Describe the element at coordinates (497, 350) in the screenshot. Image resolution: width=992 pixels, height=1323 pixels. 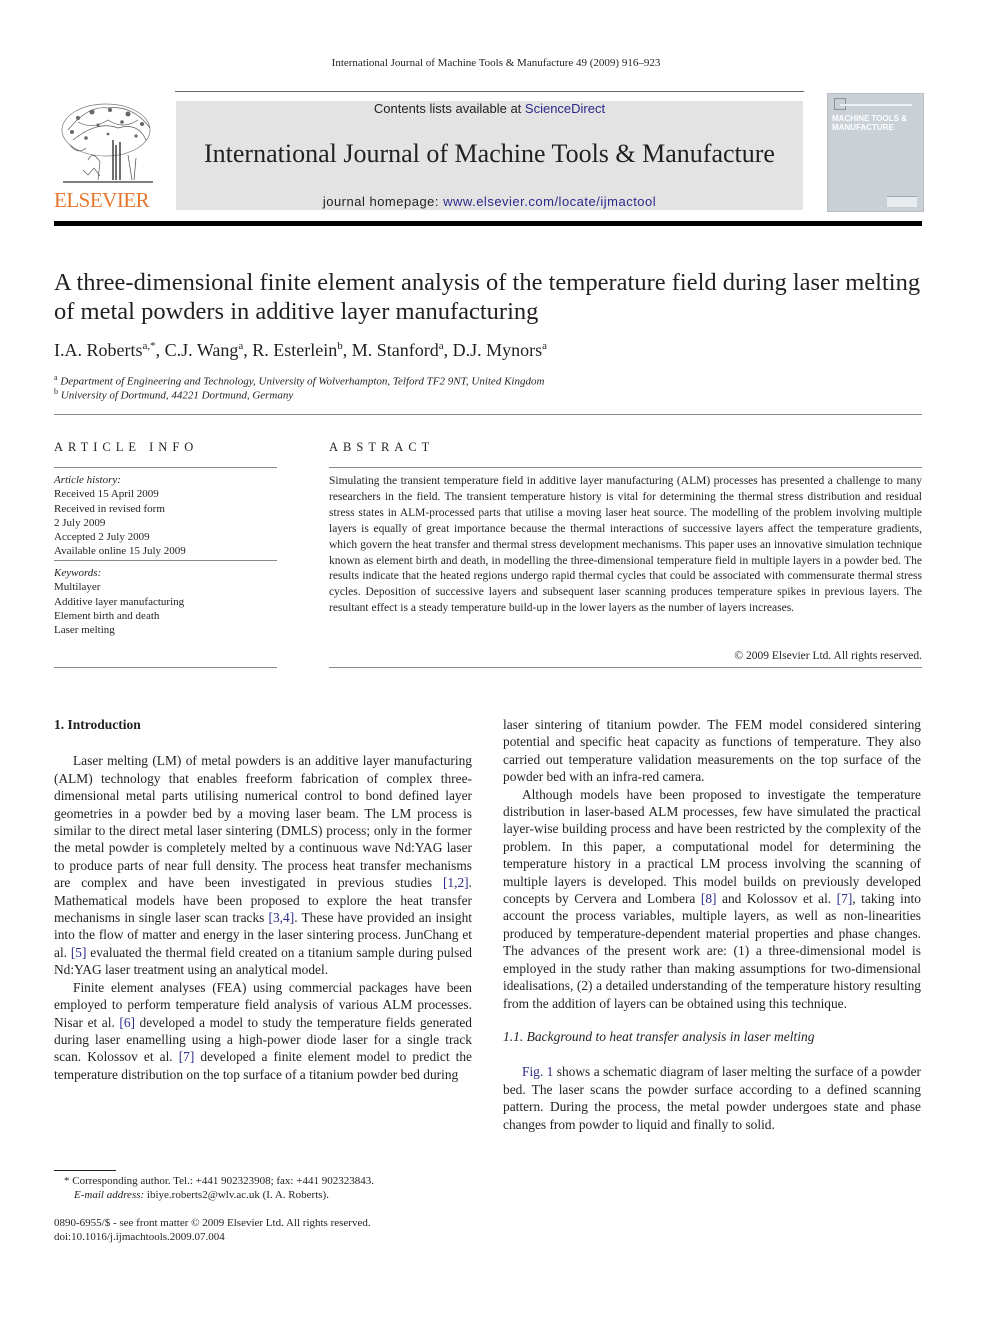
I see `author: D.J. Mynors` at that location.